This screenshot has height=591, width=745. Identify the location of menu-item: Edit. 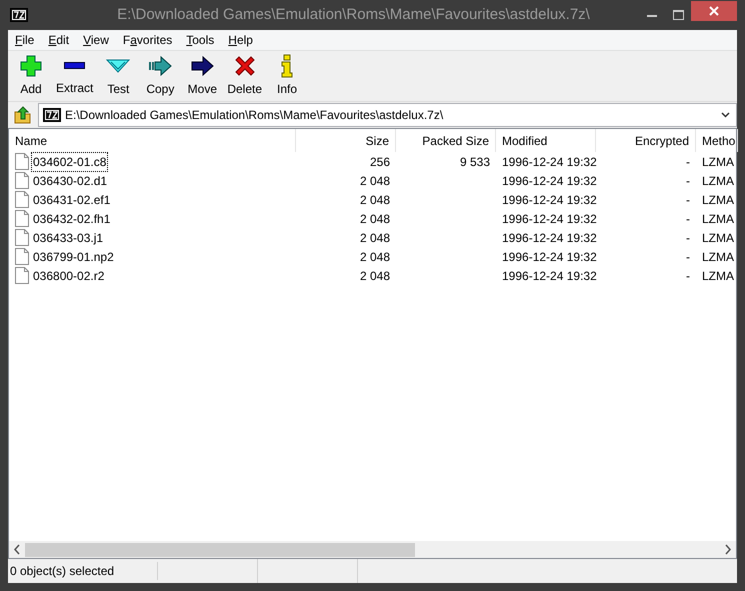
(58, 40).